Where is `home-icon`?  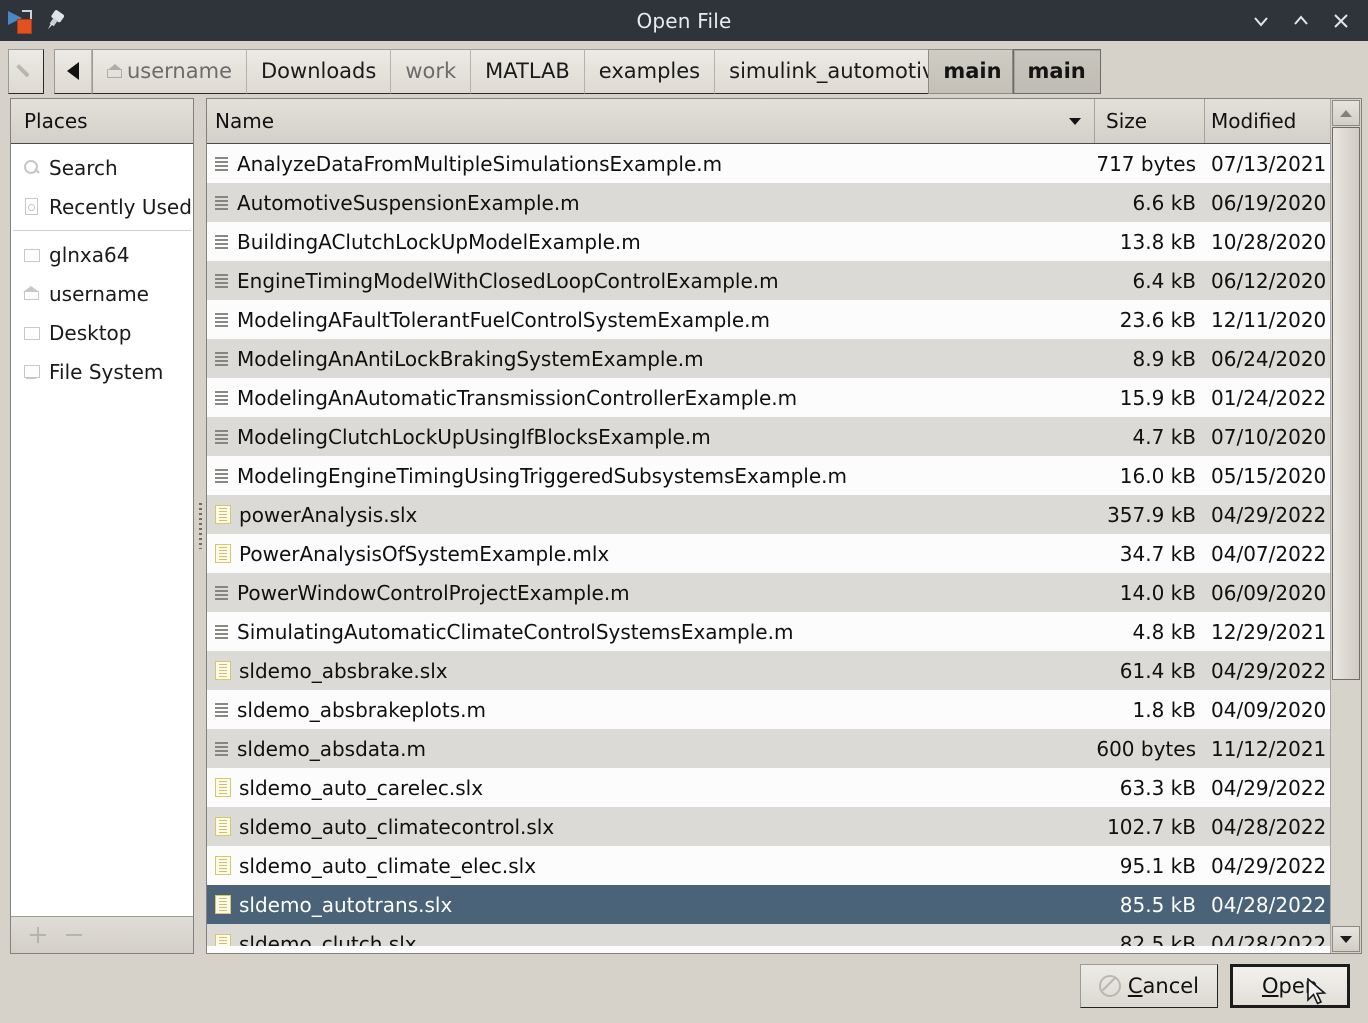 home-icon is located at coordinates (114, 70).